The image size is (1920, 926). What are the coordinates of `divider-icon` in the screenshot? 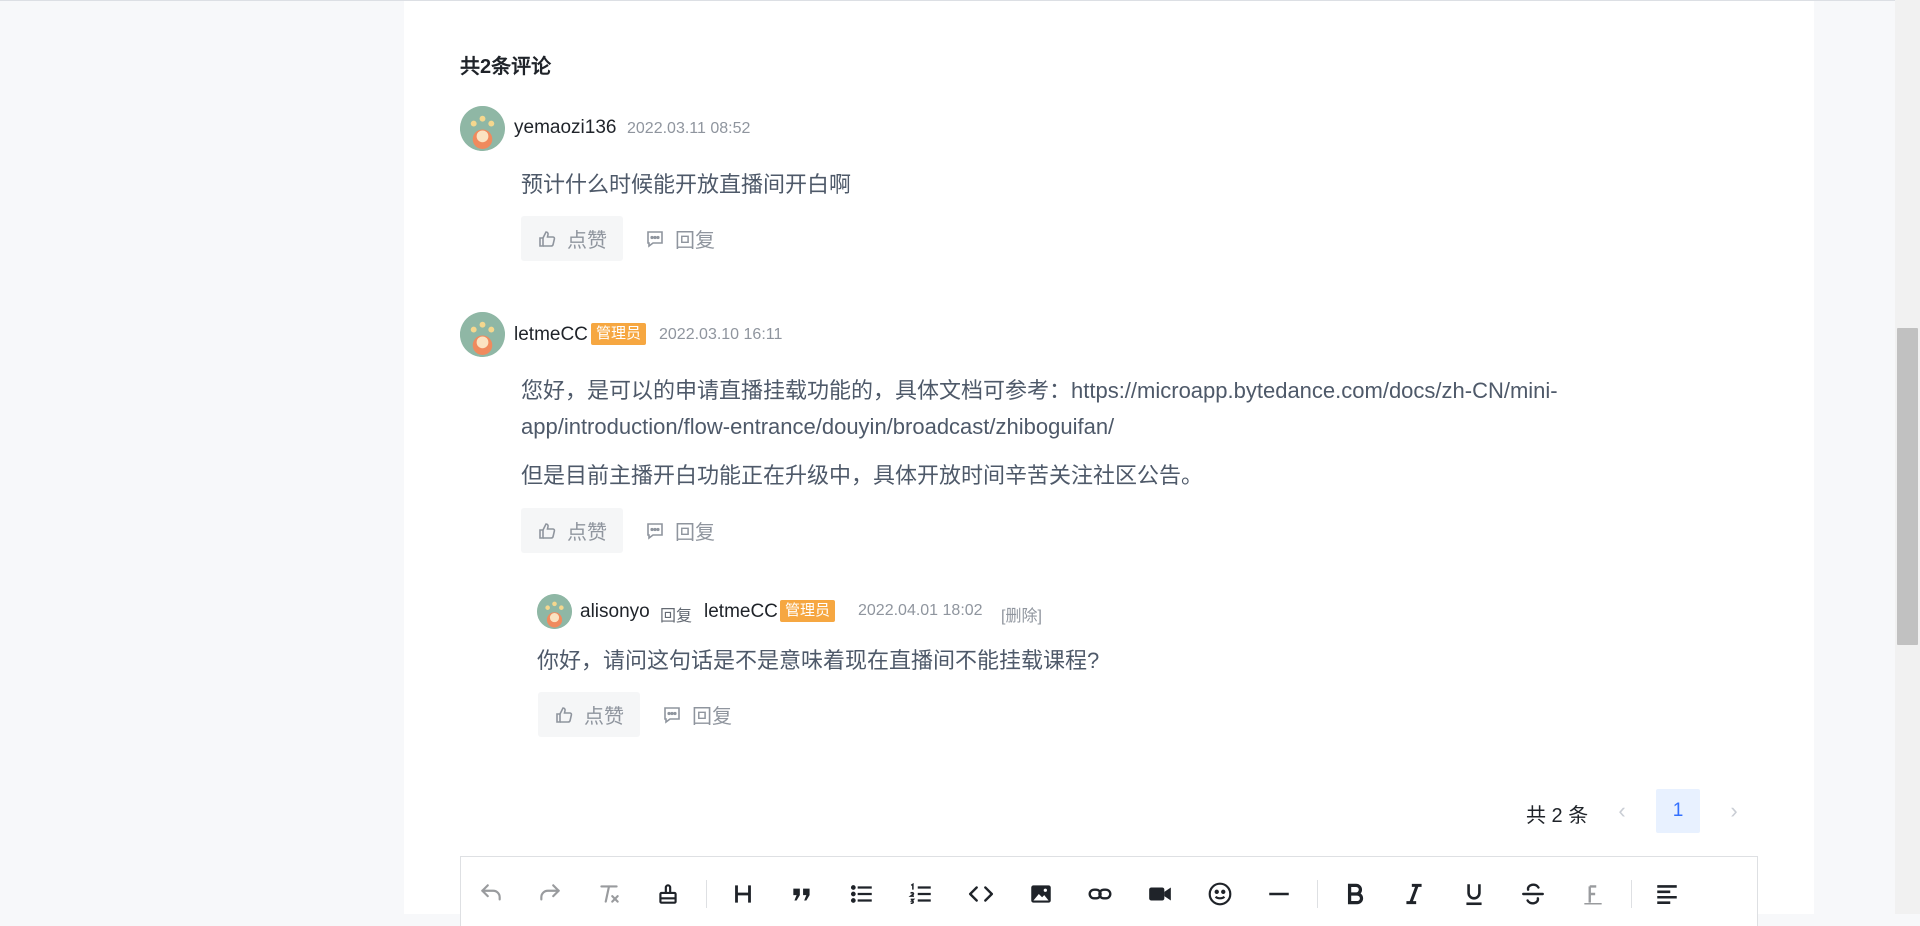 It's located at (1279, 894).